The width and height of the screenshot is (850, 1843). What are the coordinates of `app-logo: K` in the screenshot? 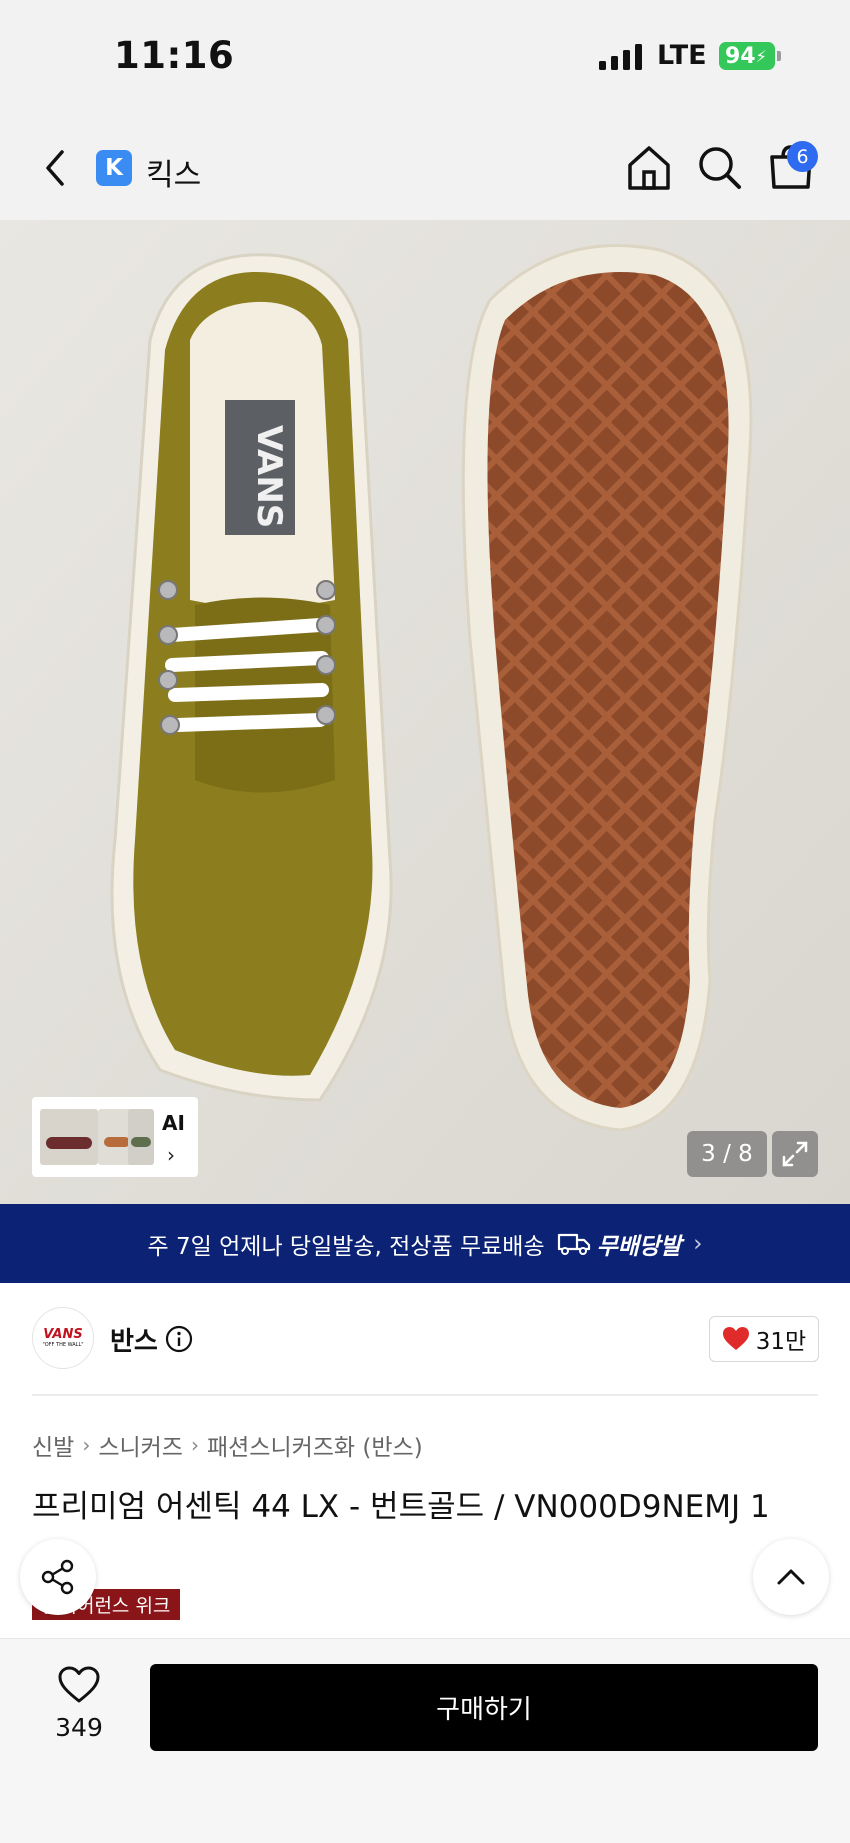 It's located at (114, 168).